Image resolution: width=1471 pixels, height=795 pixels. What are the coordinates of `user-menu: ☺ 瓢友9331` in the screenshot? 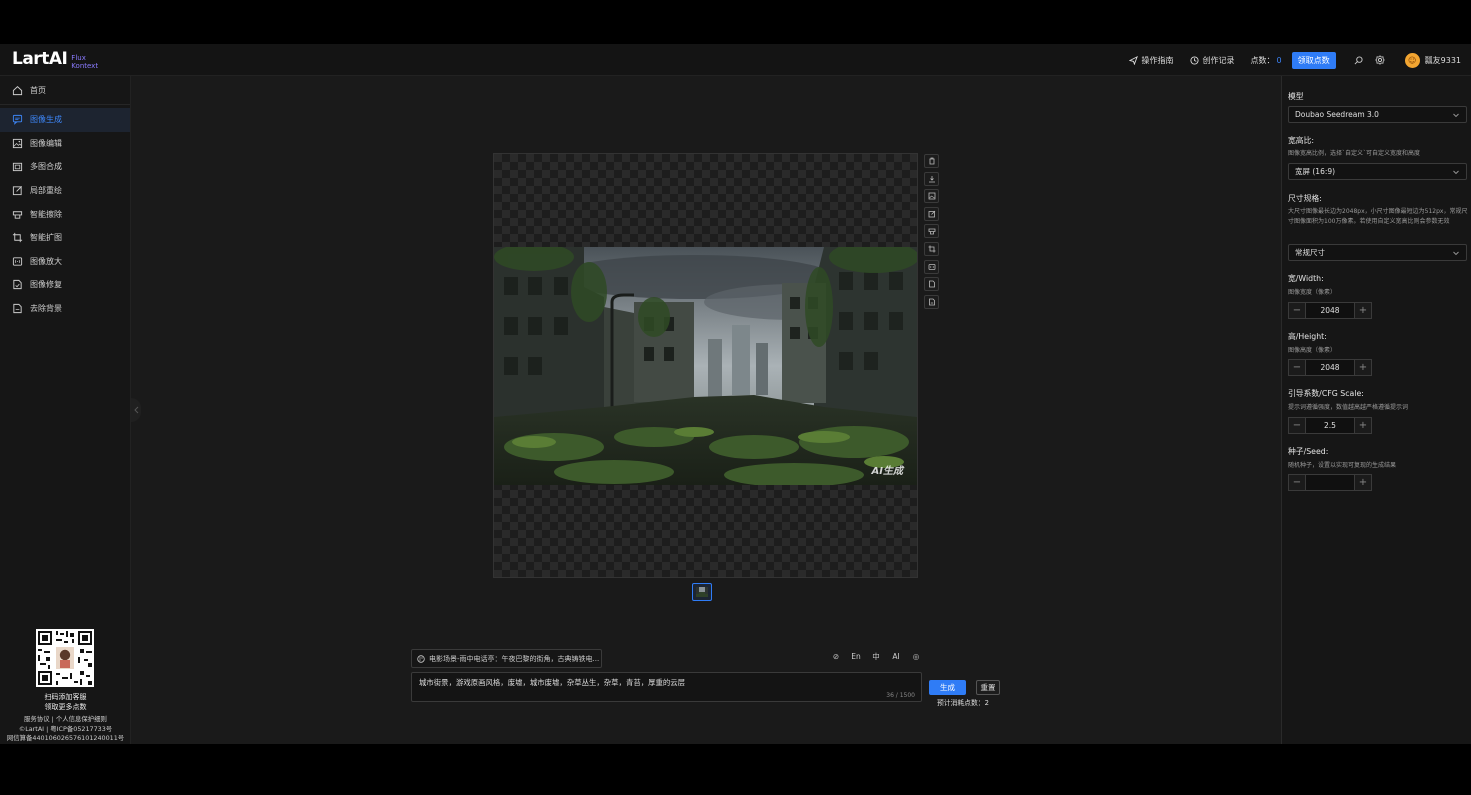 It's located at (1432, 60).